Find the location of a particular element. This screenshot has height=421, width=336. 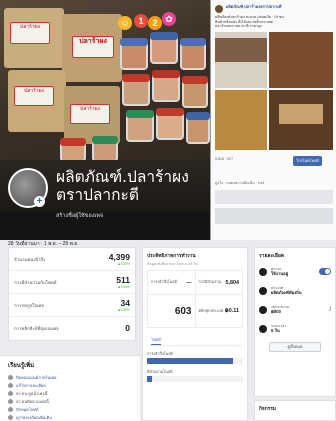

avatar is located at coordinates (219, 9).